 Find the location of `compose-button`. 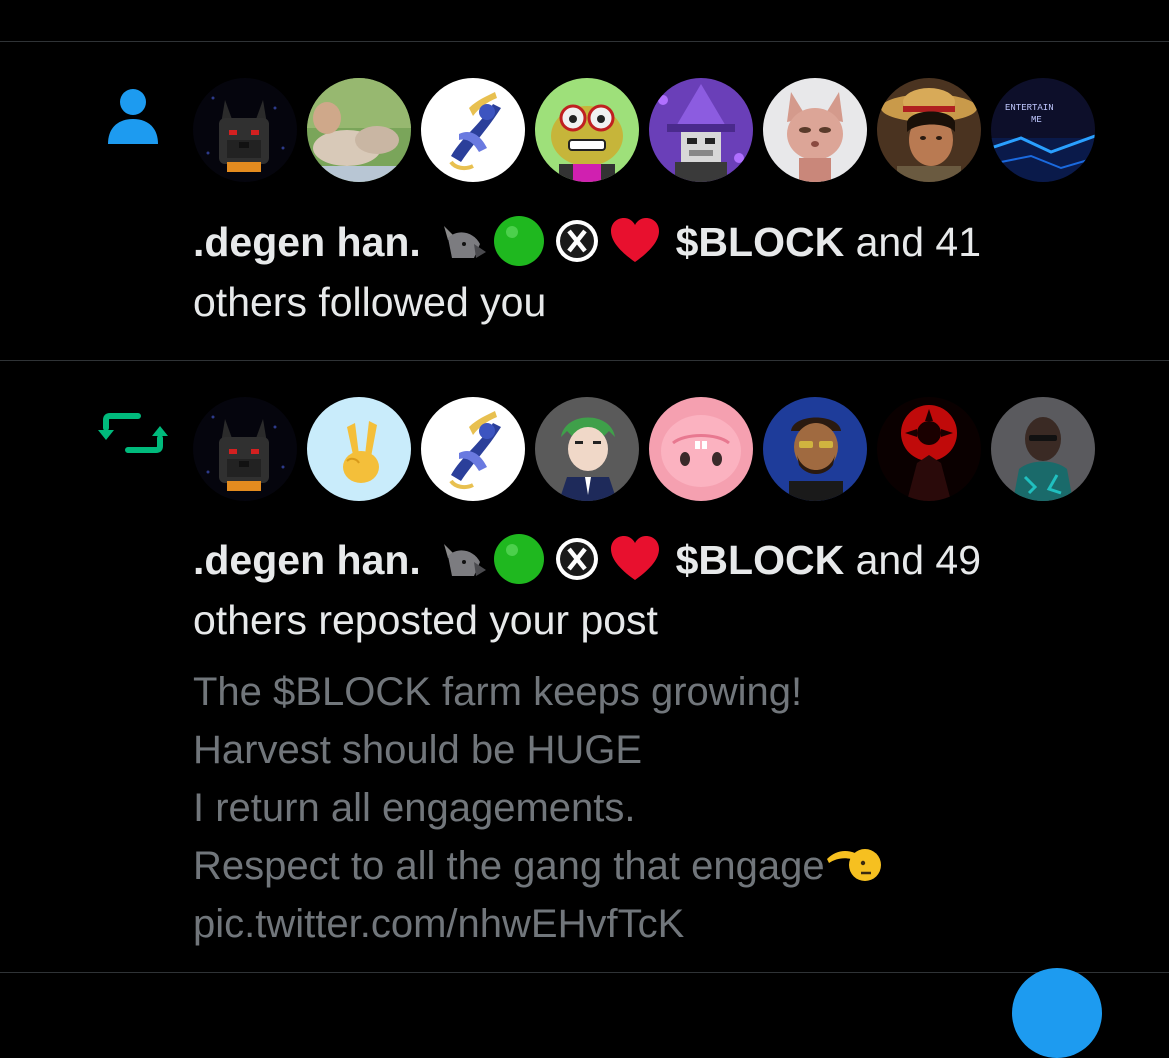

compose-button is located at coordinates (1057, 1013).